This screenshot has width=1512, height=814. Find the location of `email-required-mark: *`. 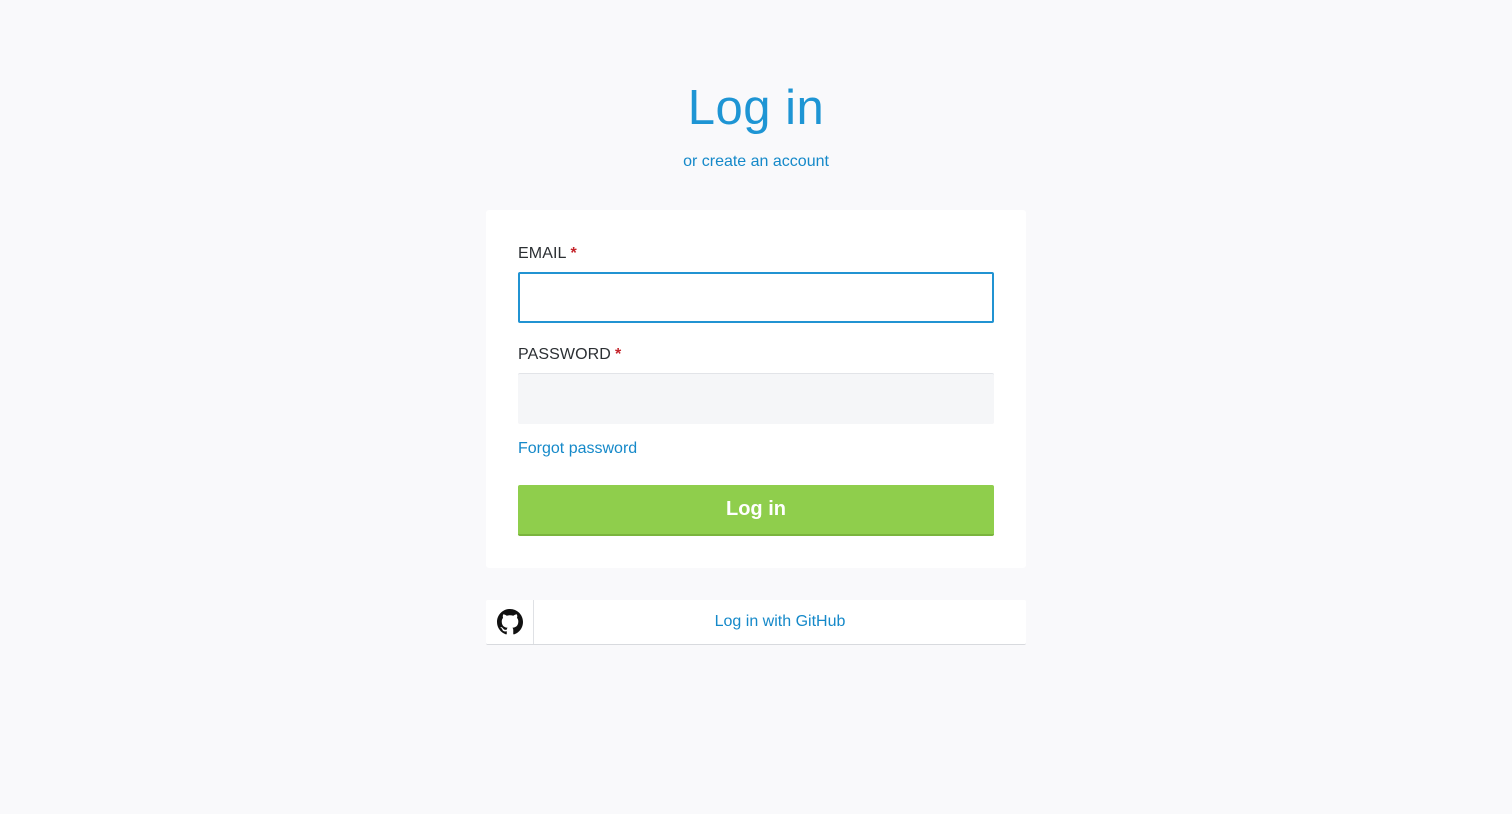

email-required-mark: * is located at coordinates (573, 253).